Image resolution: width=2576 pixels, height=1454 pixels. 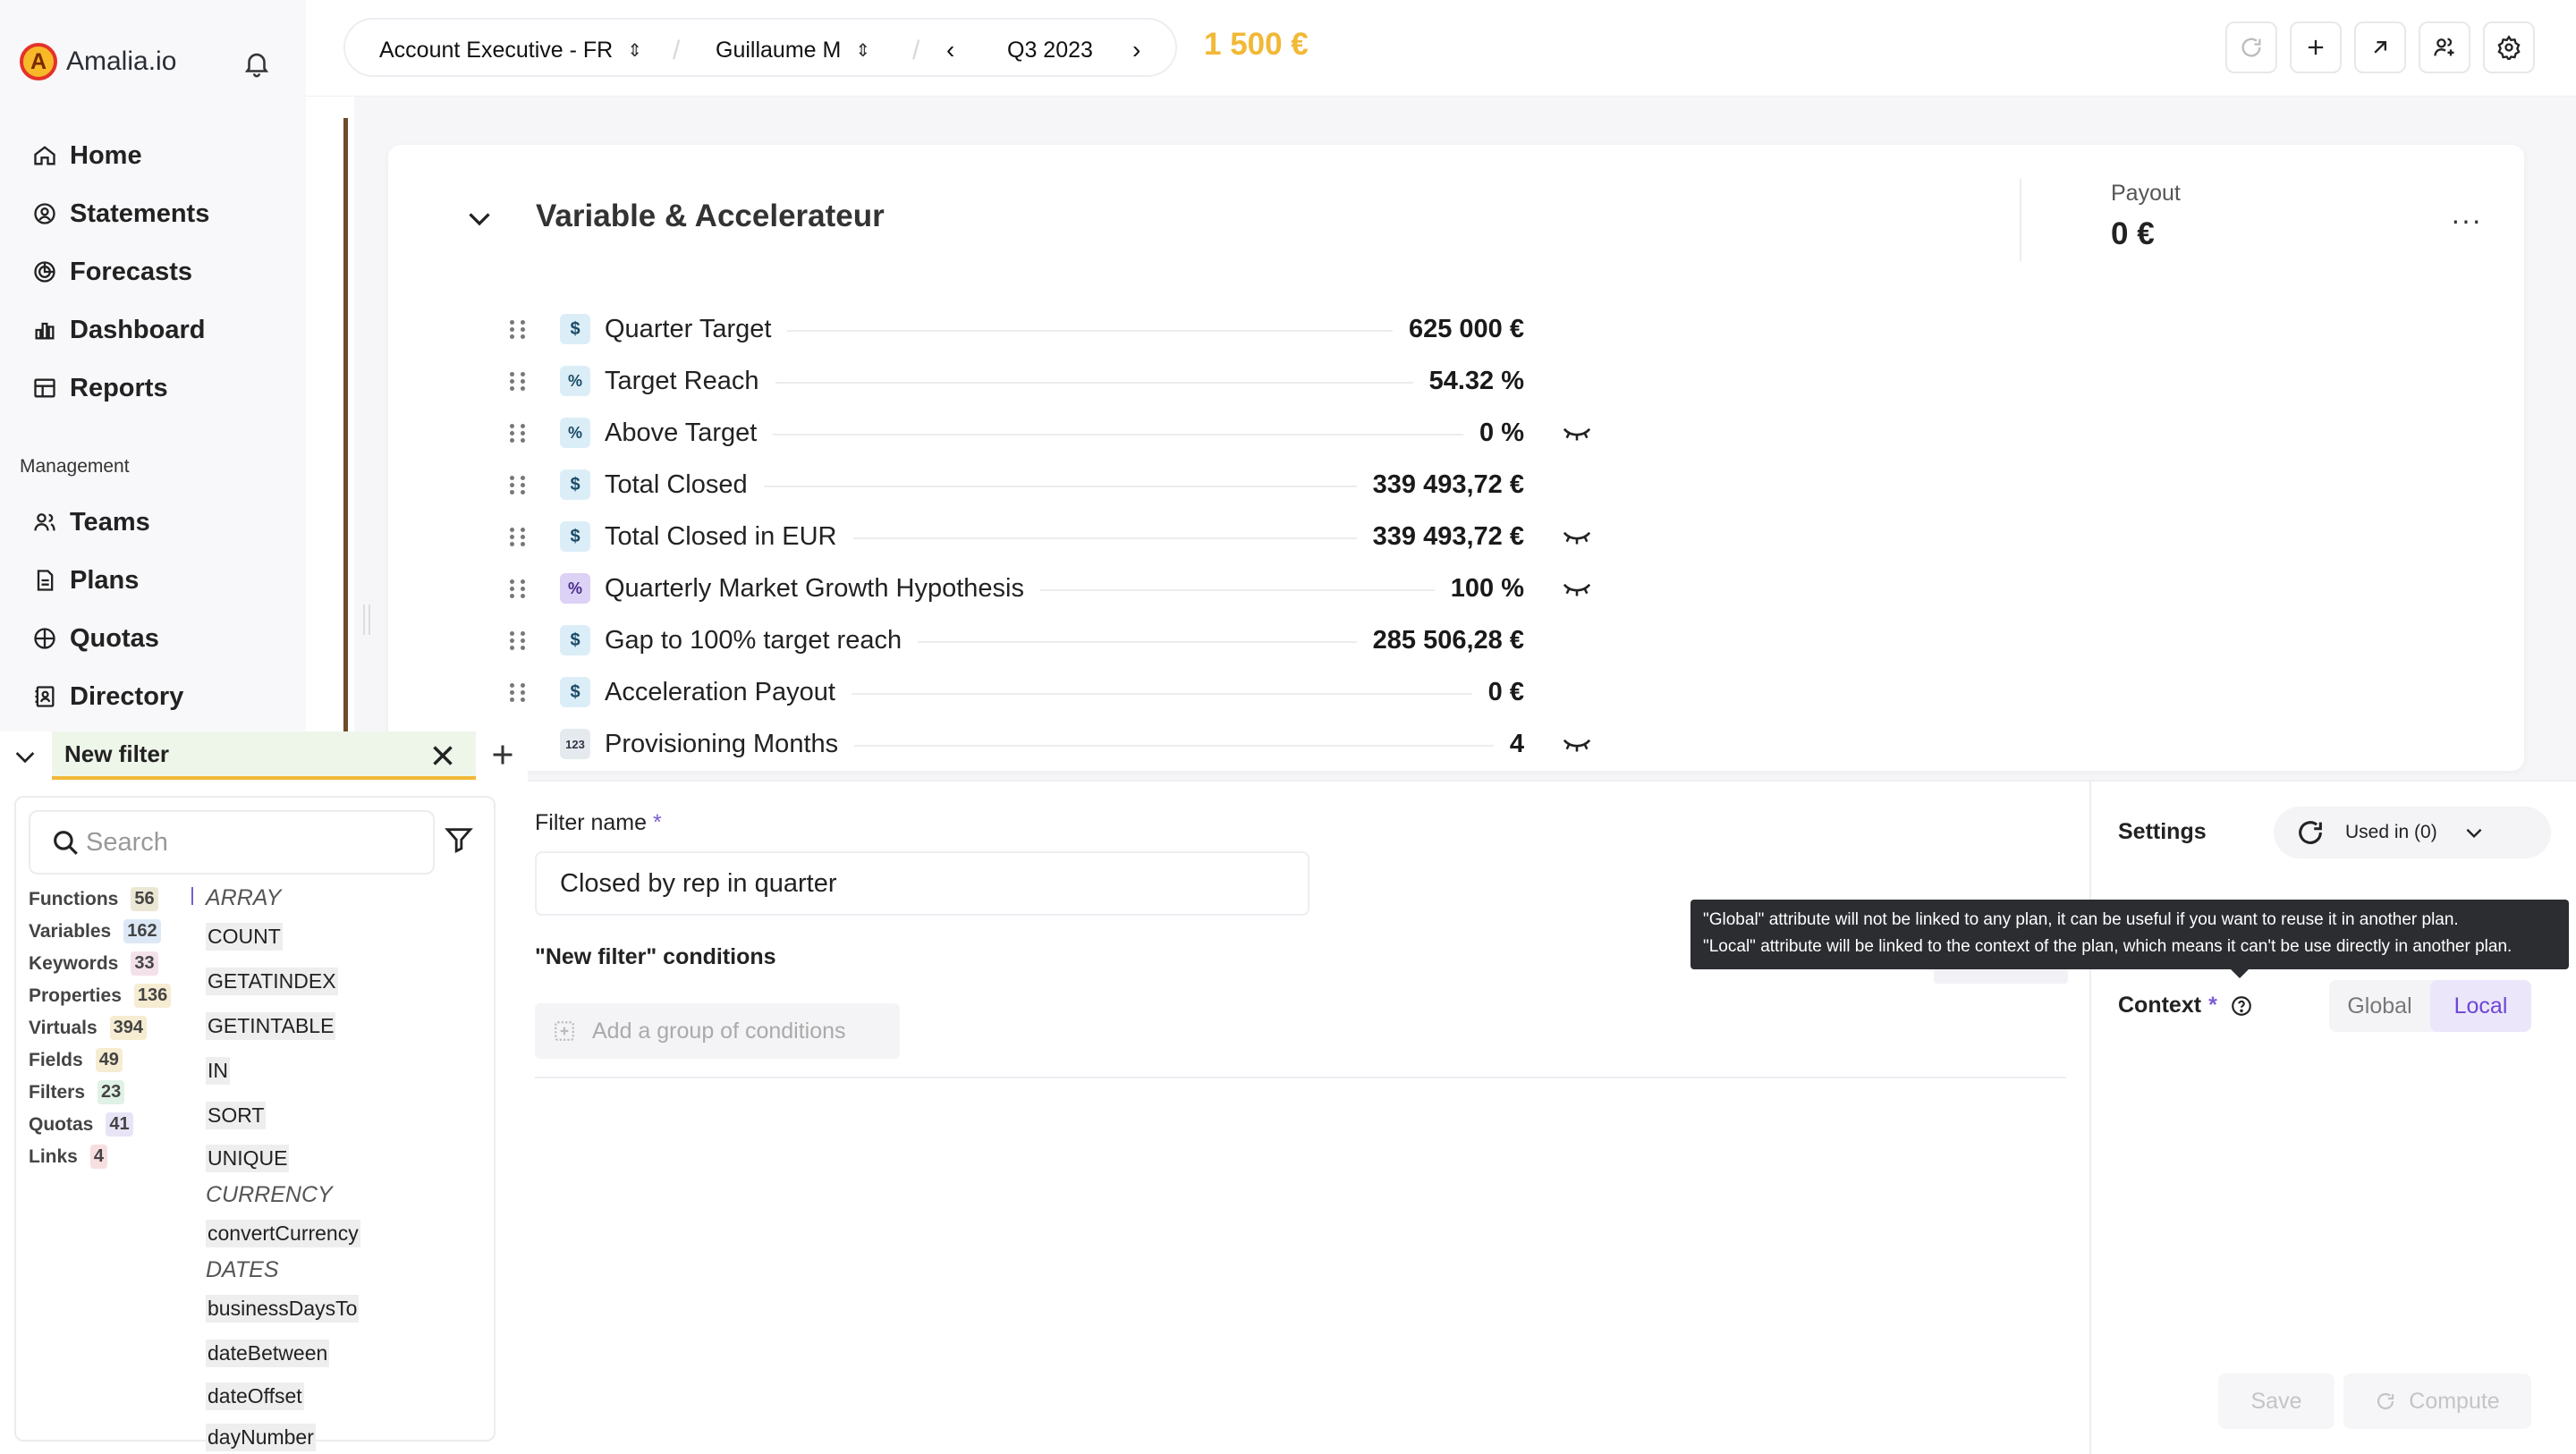 What do you see at coordinates (720, 691) in the screenshot?
I see `variable-label: Acceleration Payout` at bounding box center [720, 691].